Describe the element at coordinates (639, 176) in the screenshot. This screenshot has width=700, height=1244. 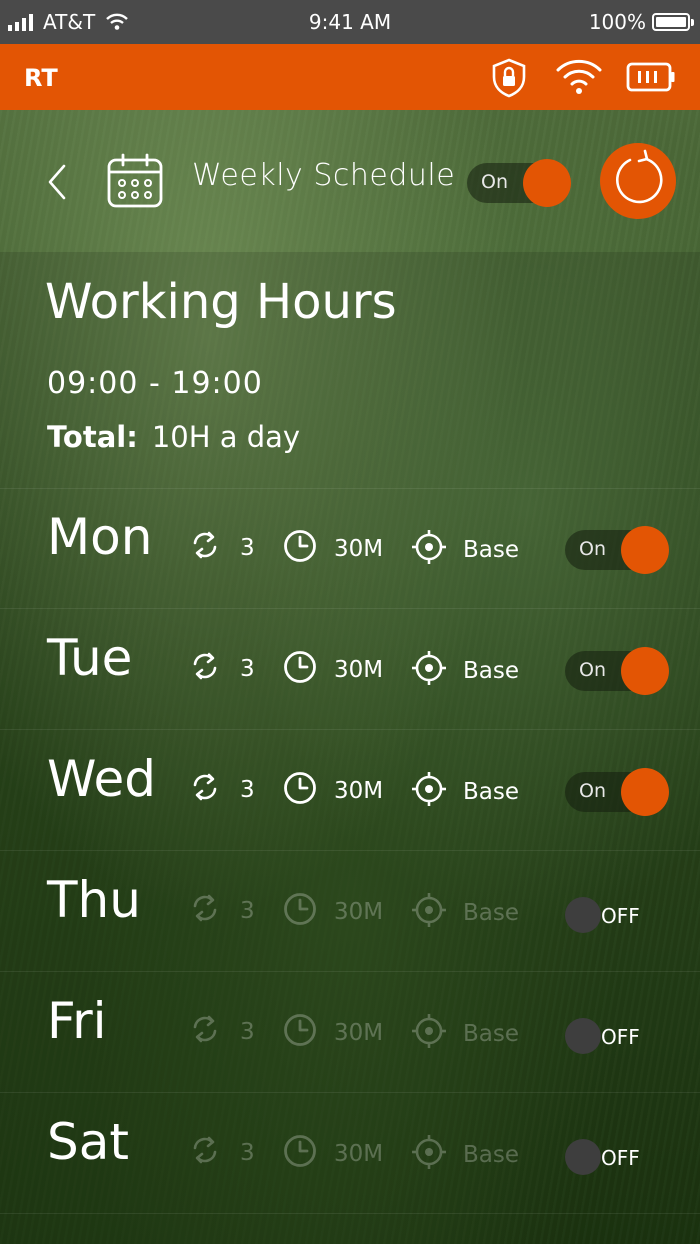
I see `refresh-icon` at that location.